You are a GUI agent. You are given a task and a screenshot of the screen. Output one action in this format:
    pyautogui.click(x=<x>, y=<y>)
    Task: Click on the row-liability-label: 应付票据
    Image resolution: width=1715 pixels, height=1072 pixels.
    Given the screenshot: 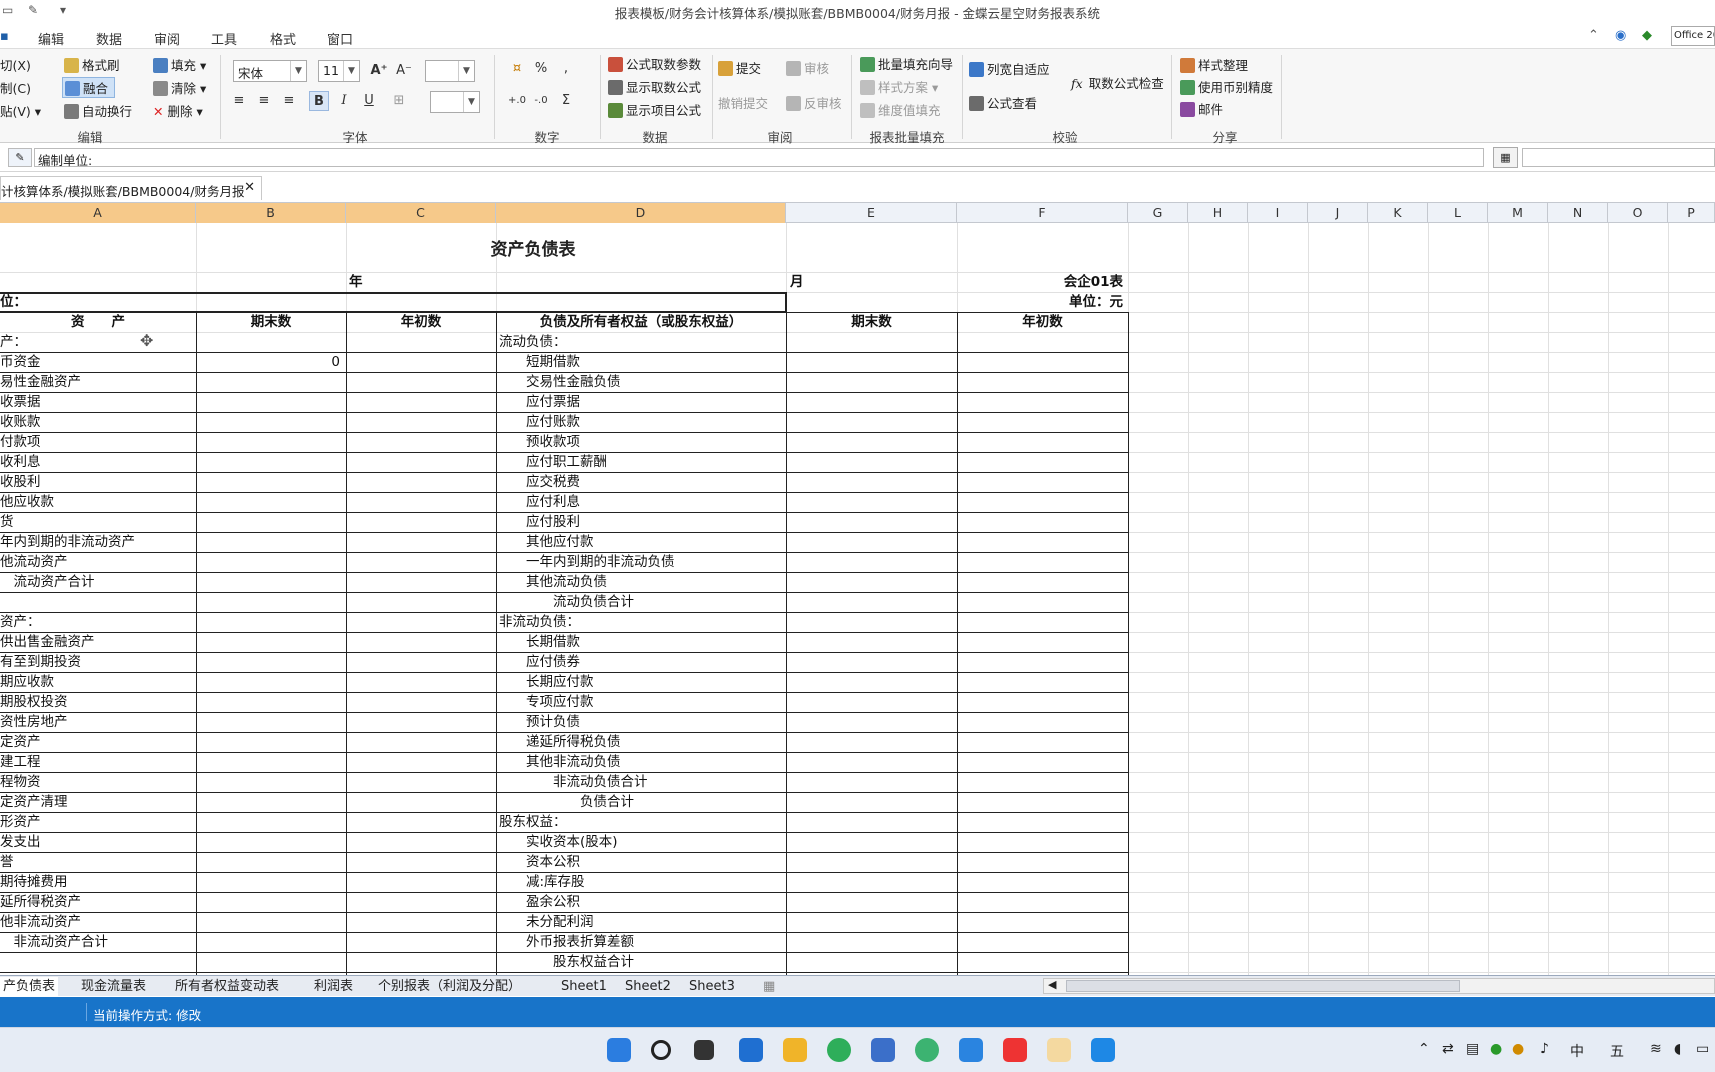 What is the action you would take?
    pyautogui.click(x=539, y=402)
    